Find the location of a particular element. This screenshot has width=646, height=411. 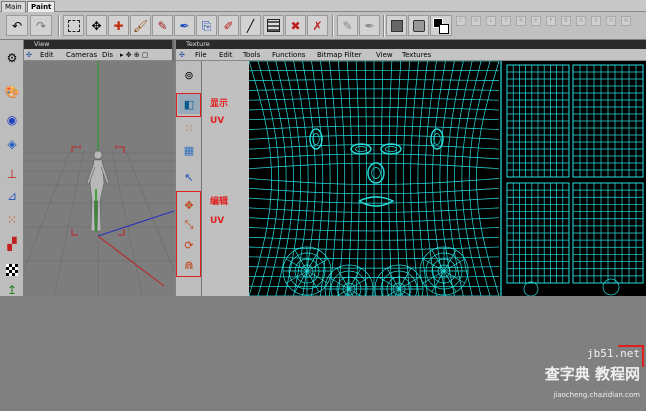

view-menu-cameras: Cameras is located at coordinates (81, 55).